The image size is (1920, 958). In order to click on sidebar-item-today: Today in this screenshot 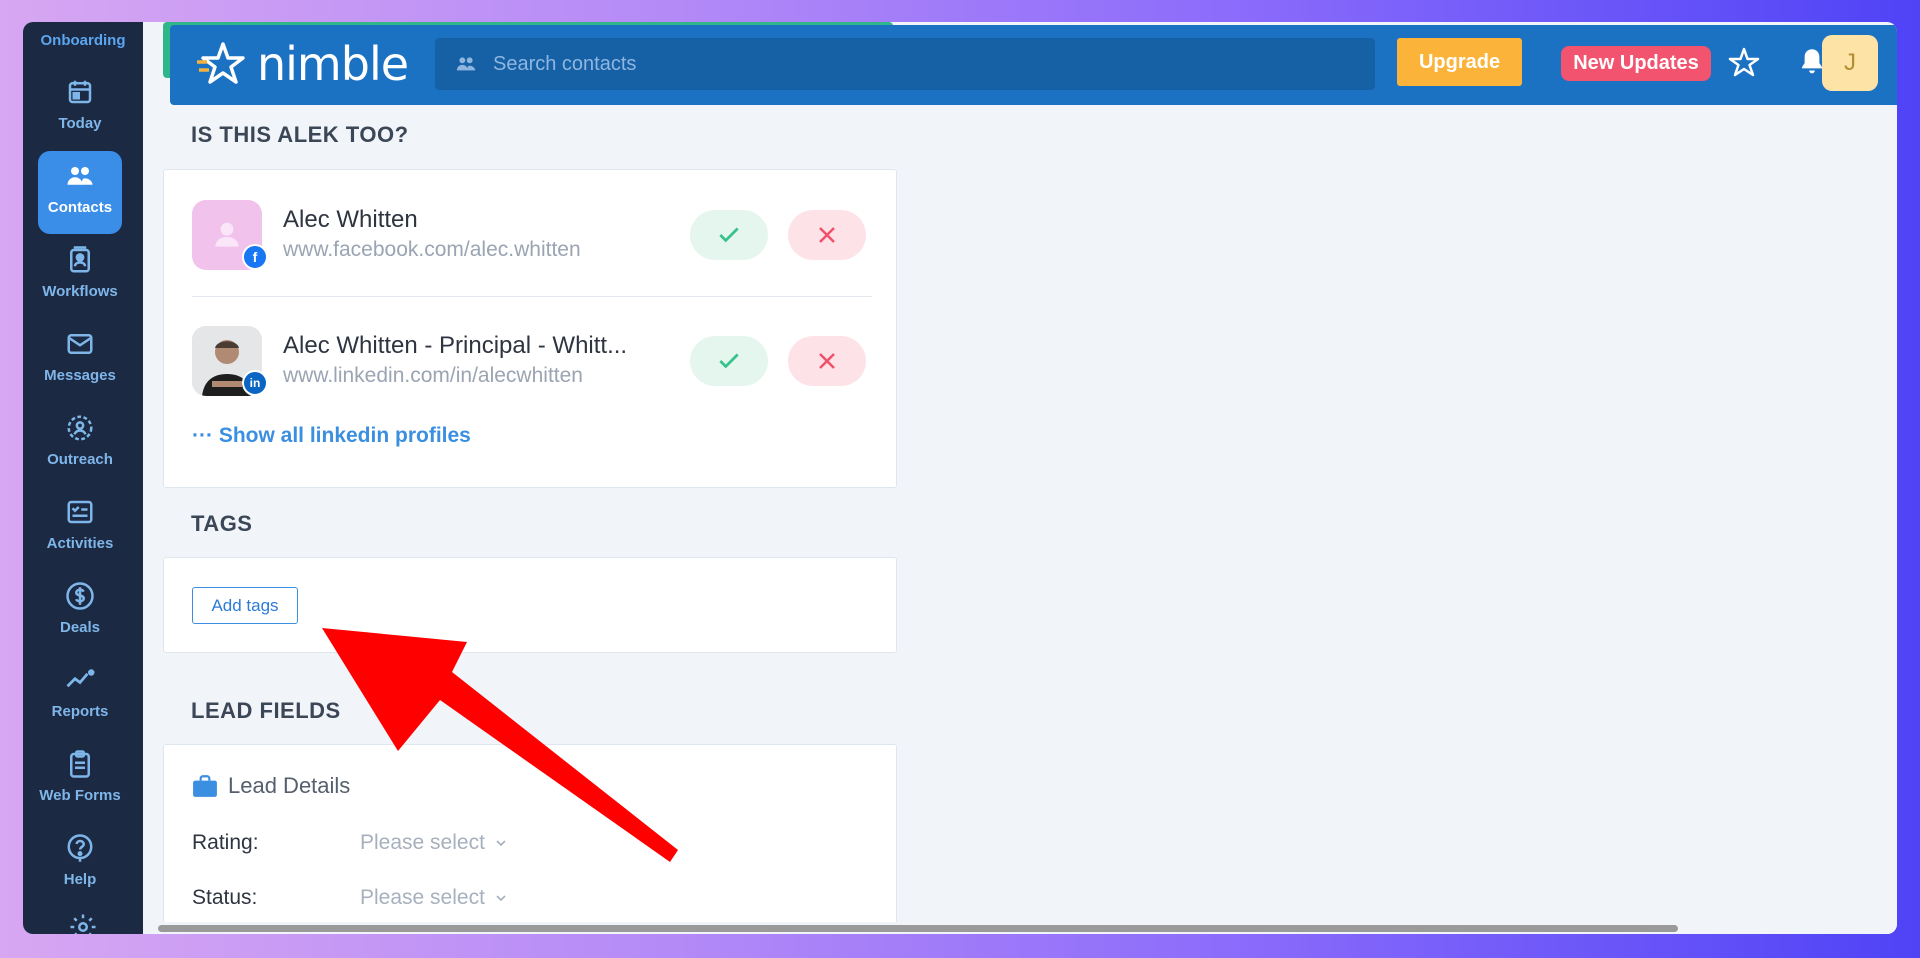, I will do `click(80, 108)`.